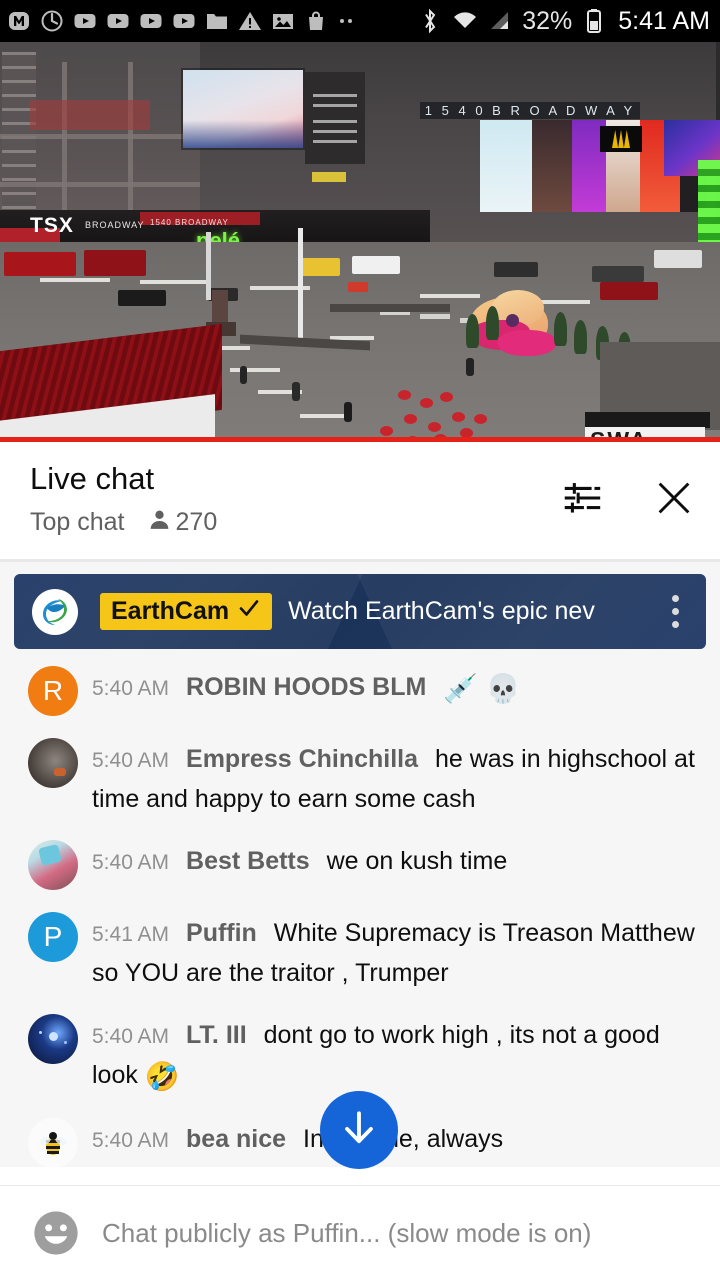  What do you see at coordinates (376, 265) in the screenshot?
I see `white-truck` at bounding box center [376, 265].